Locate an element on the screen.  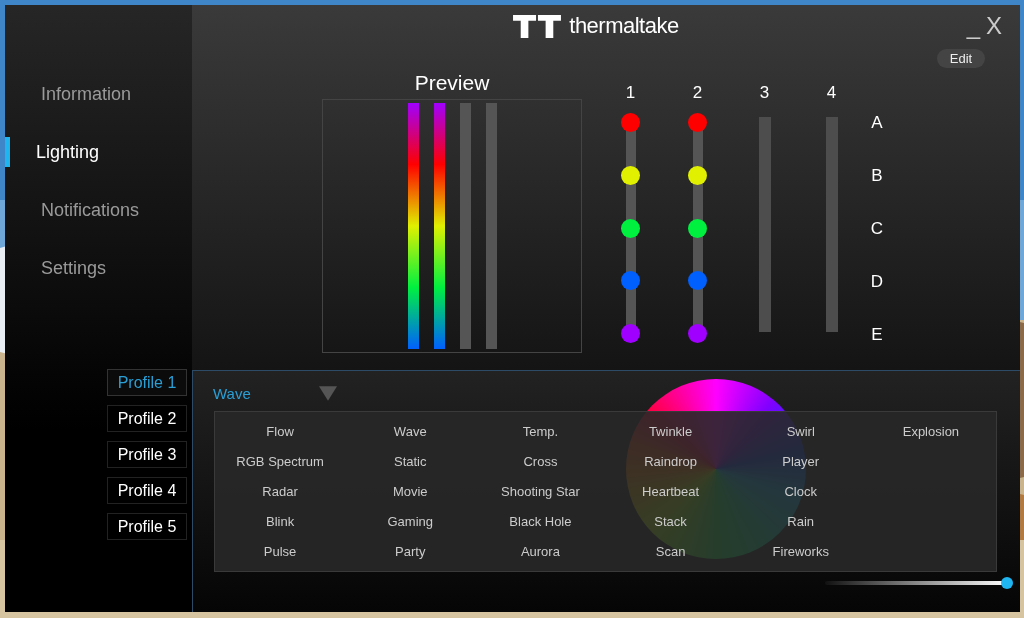
mode-dropdown: Wave is located at coordinates (275, 393).